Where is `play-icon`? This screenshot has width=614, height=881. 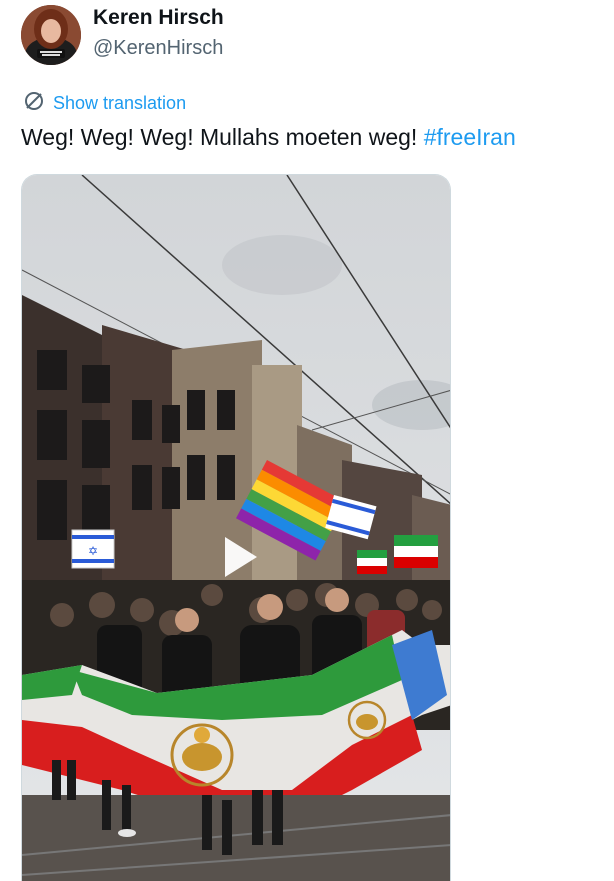 play-icon is located at coordinates (241, 557).